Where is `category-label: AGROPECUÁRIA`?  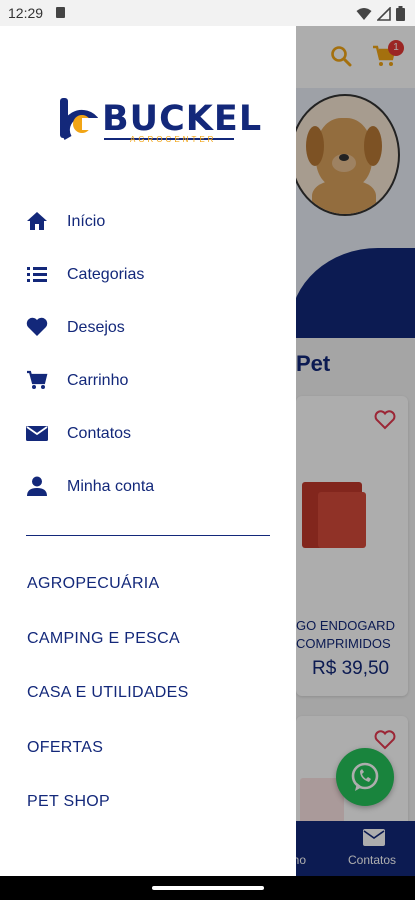
category-label: AGROPECUÁRIA is located at coordinates (93, 583).